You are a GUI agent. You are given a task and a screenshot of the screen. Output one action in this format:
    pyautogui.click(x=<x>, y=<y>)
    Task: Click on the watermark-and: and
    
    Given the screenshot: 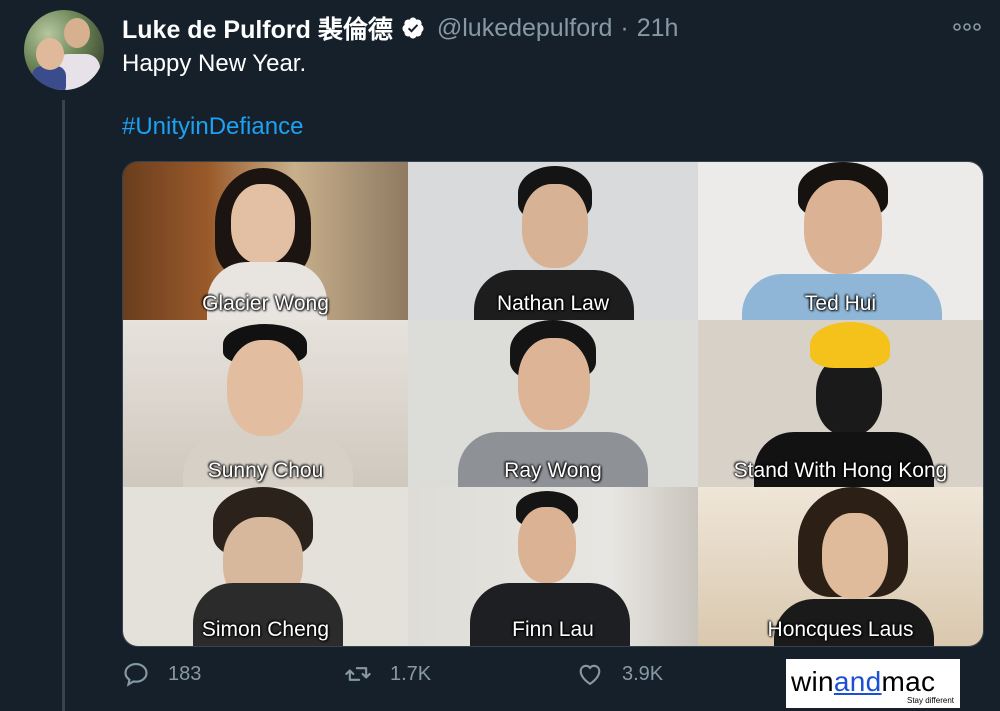 What is the action you would take?
    pyautogui.click(x=857, y=681)
    